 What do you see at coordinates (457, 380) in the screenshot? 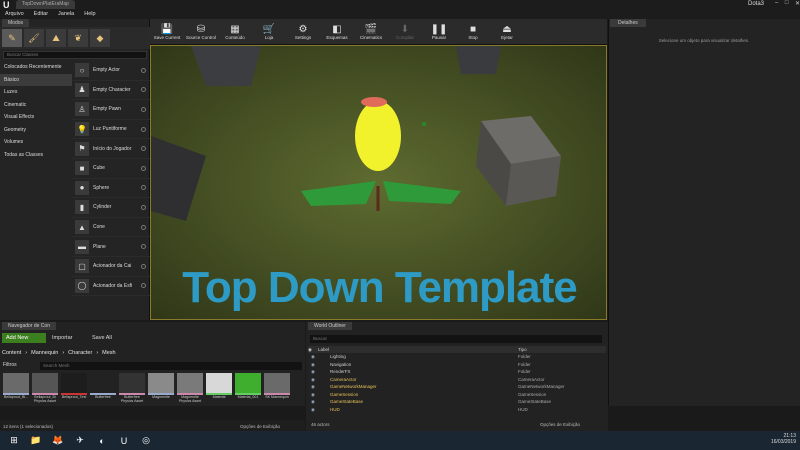
I see `outliner-row: ◉ CameraActor CameraActor` at bounding box center [457, 380].